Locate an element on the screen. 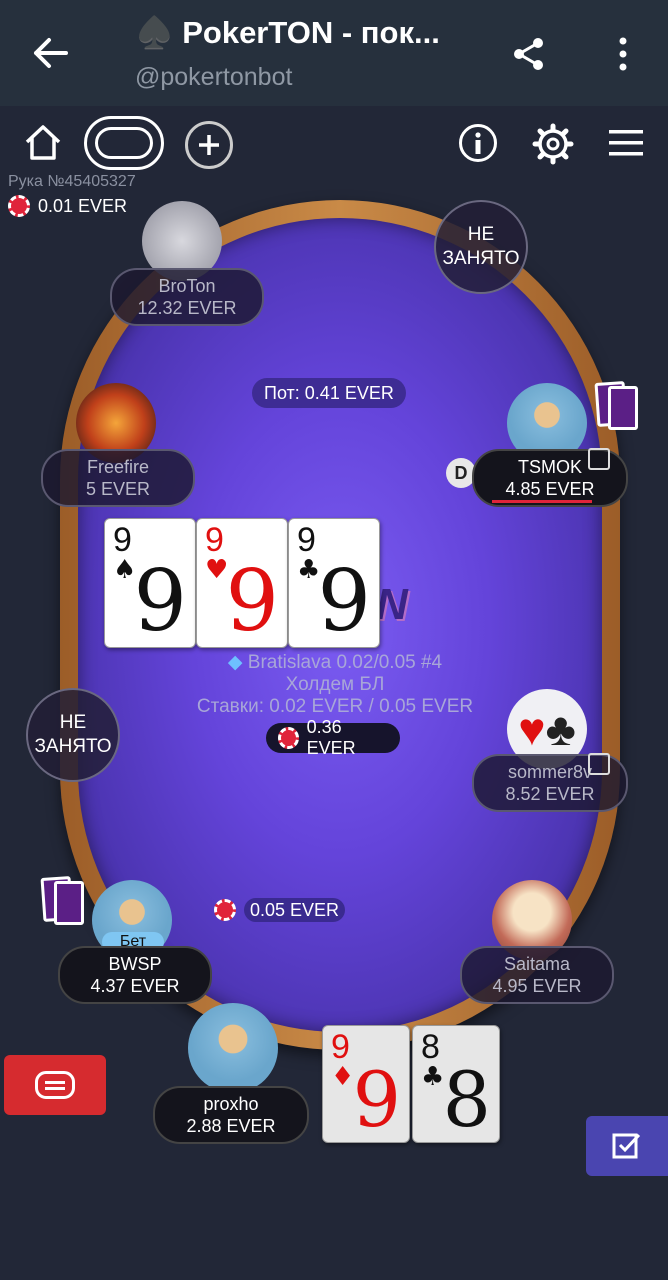 This screenshot has height=1280, width=668. chat-button is located at coordinates (55, 1085).